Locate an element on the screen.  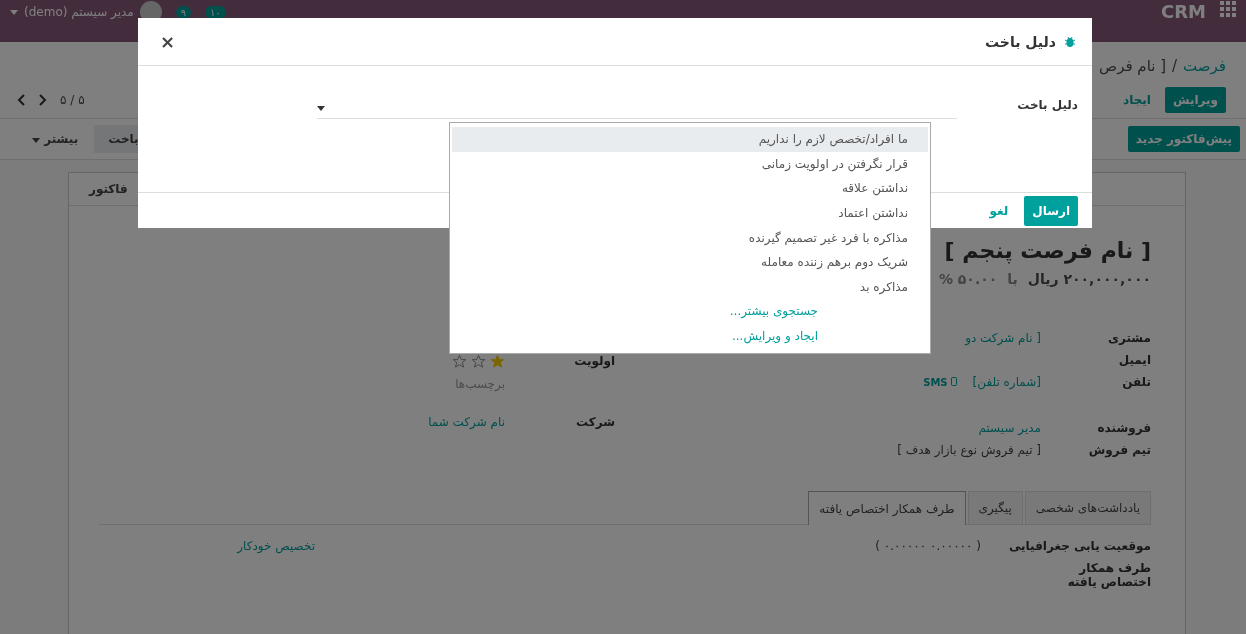
notebook-tab: پیگیری is located at coordinates (995, 507).